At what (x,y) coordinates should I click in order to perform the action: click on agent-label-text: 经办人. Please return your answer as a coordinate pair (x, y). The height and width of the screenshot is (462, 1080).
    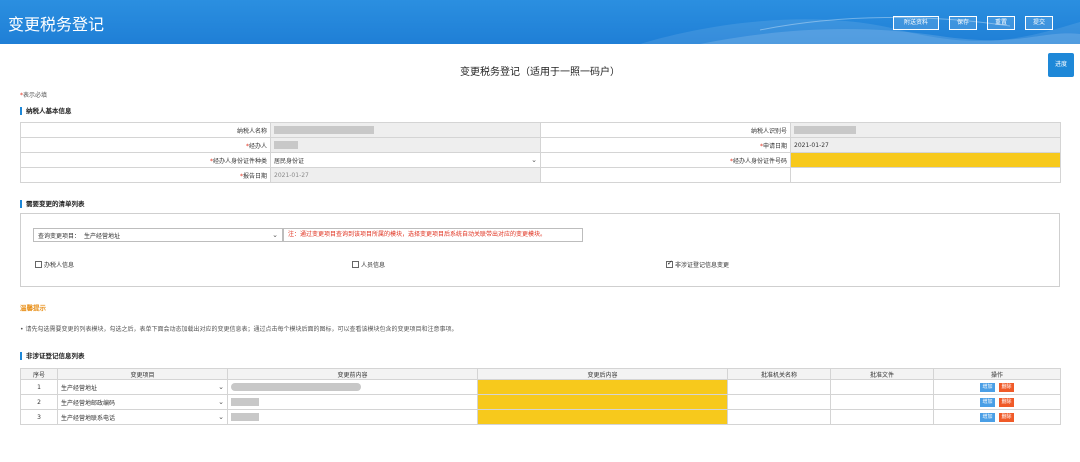
    Looking at the image, I should click on (257, 146).